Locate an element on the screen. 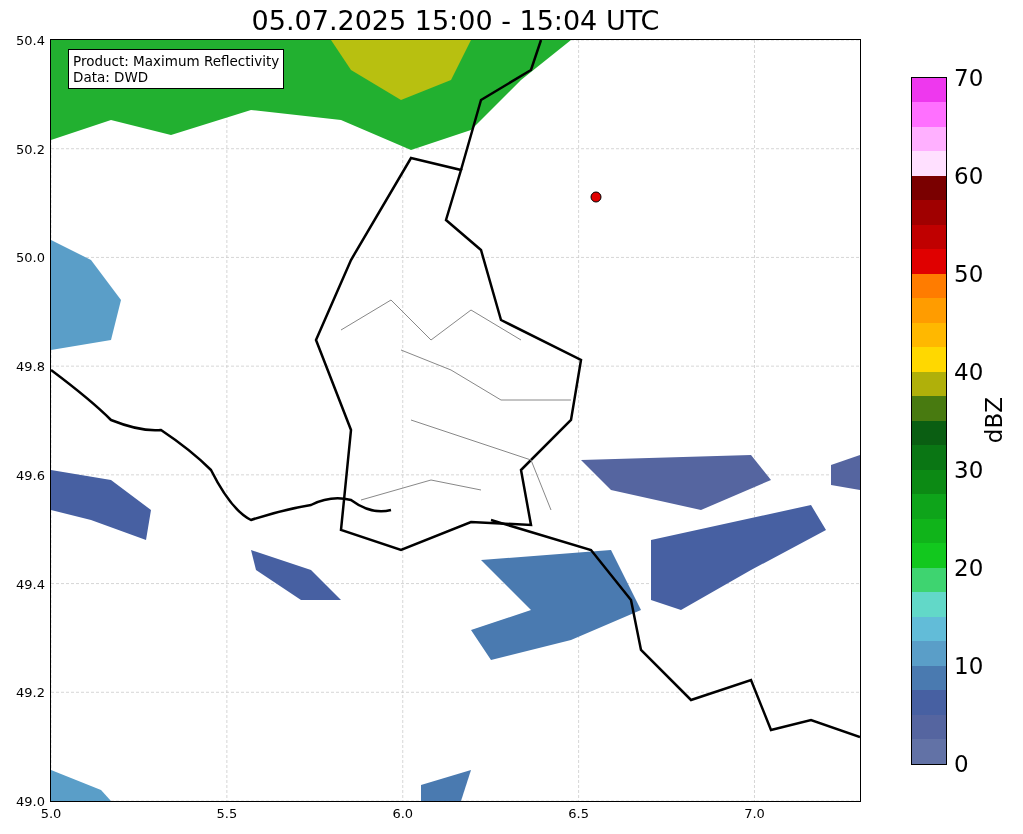 Image resolution: width=1023 pixels, height=834 pixels. axis-label: dBZ is located at coordinates (993, 420).